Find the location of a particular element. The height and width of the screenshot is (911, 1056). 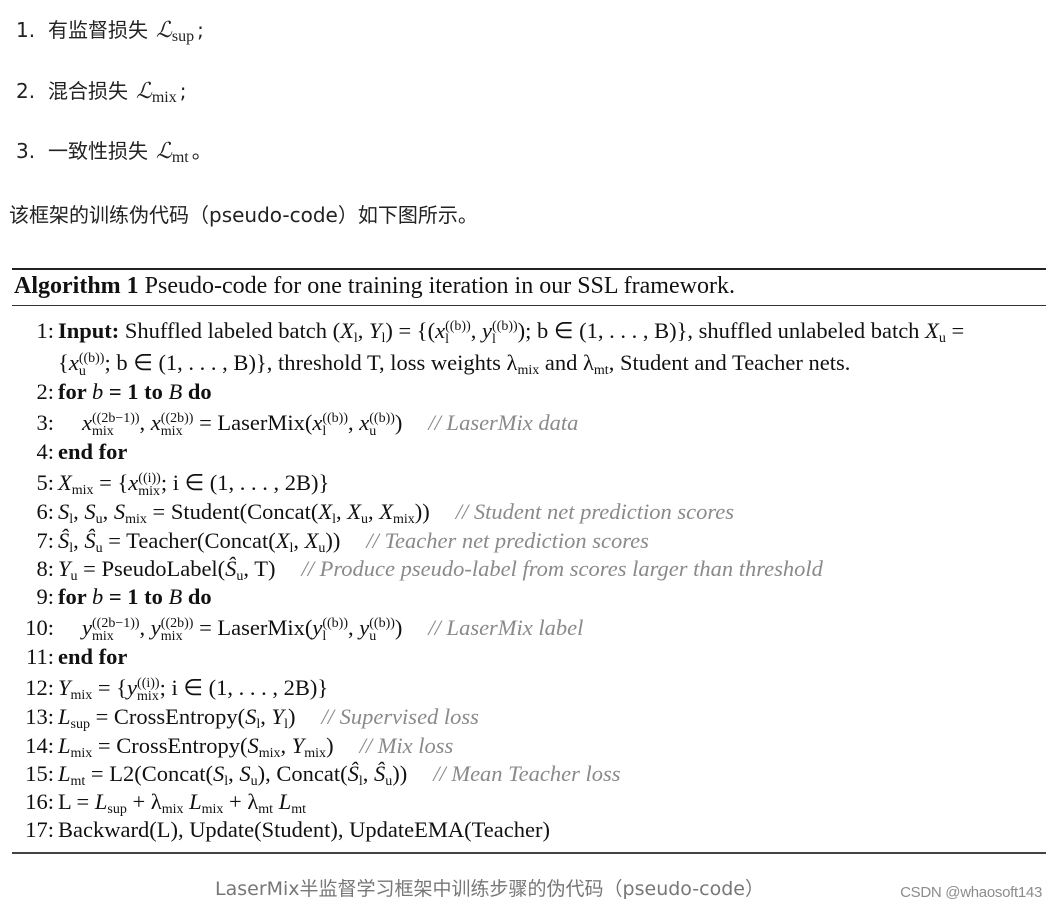

loss-list-item: 1. 有监督损失 ℒsup; is located at coordinates (110, 30).